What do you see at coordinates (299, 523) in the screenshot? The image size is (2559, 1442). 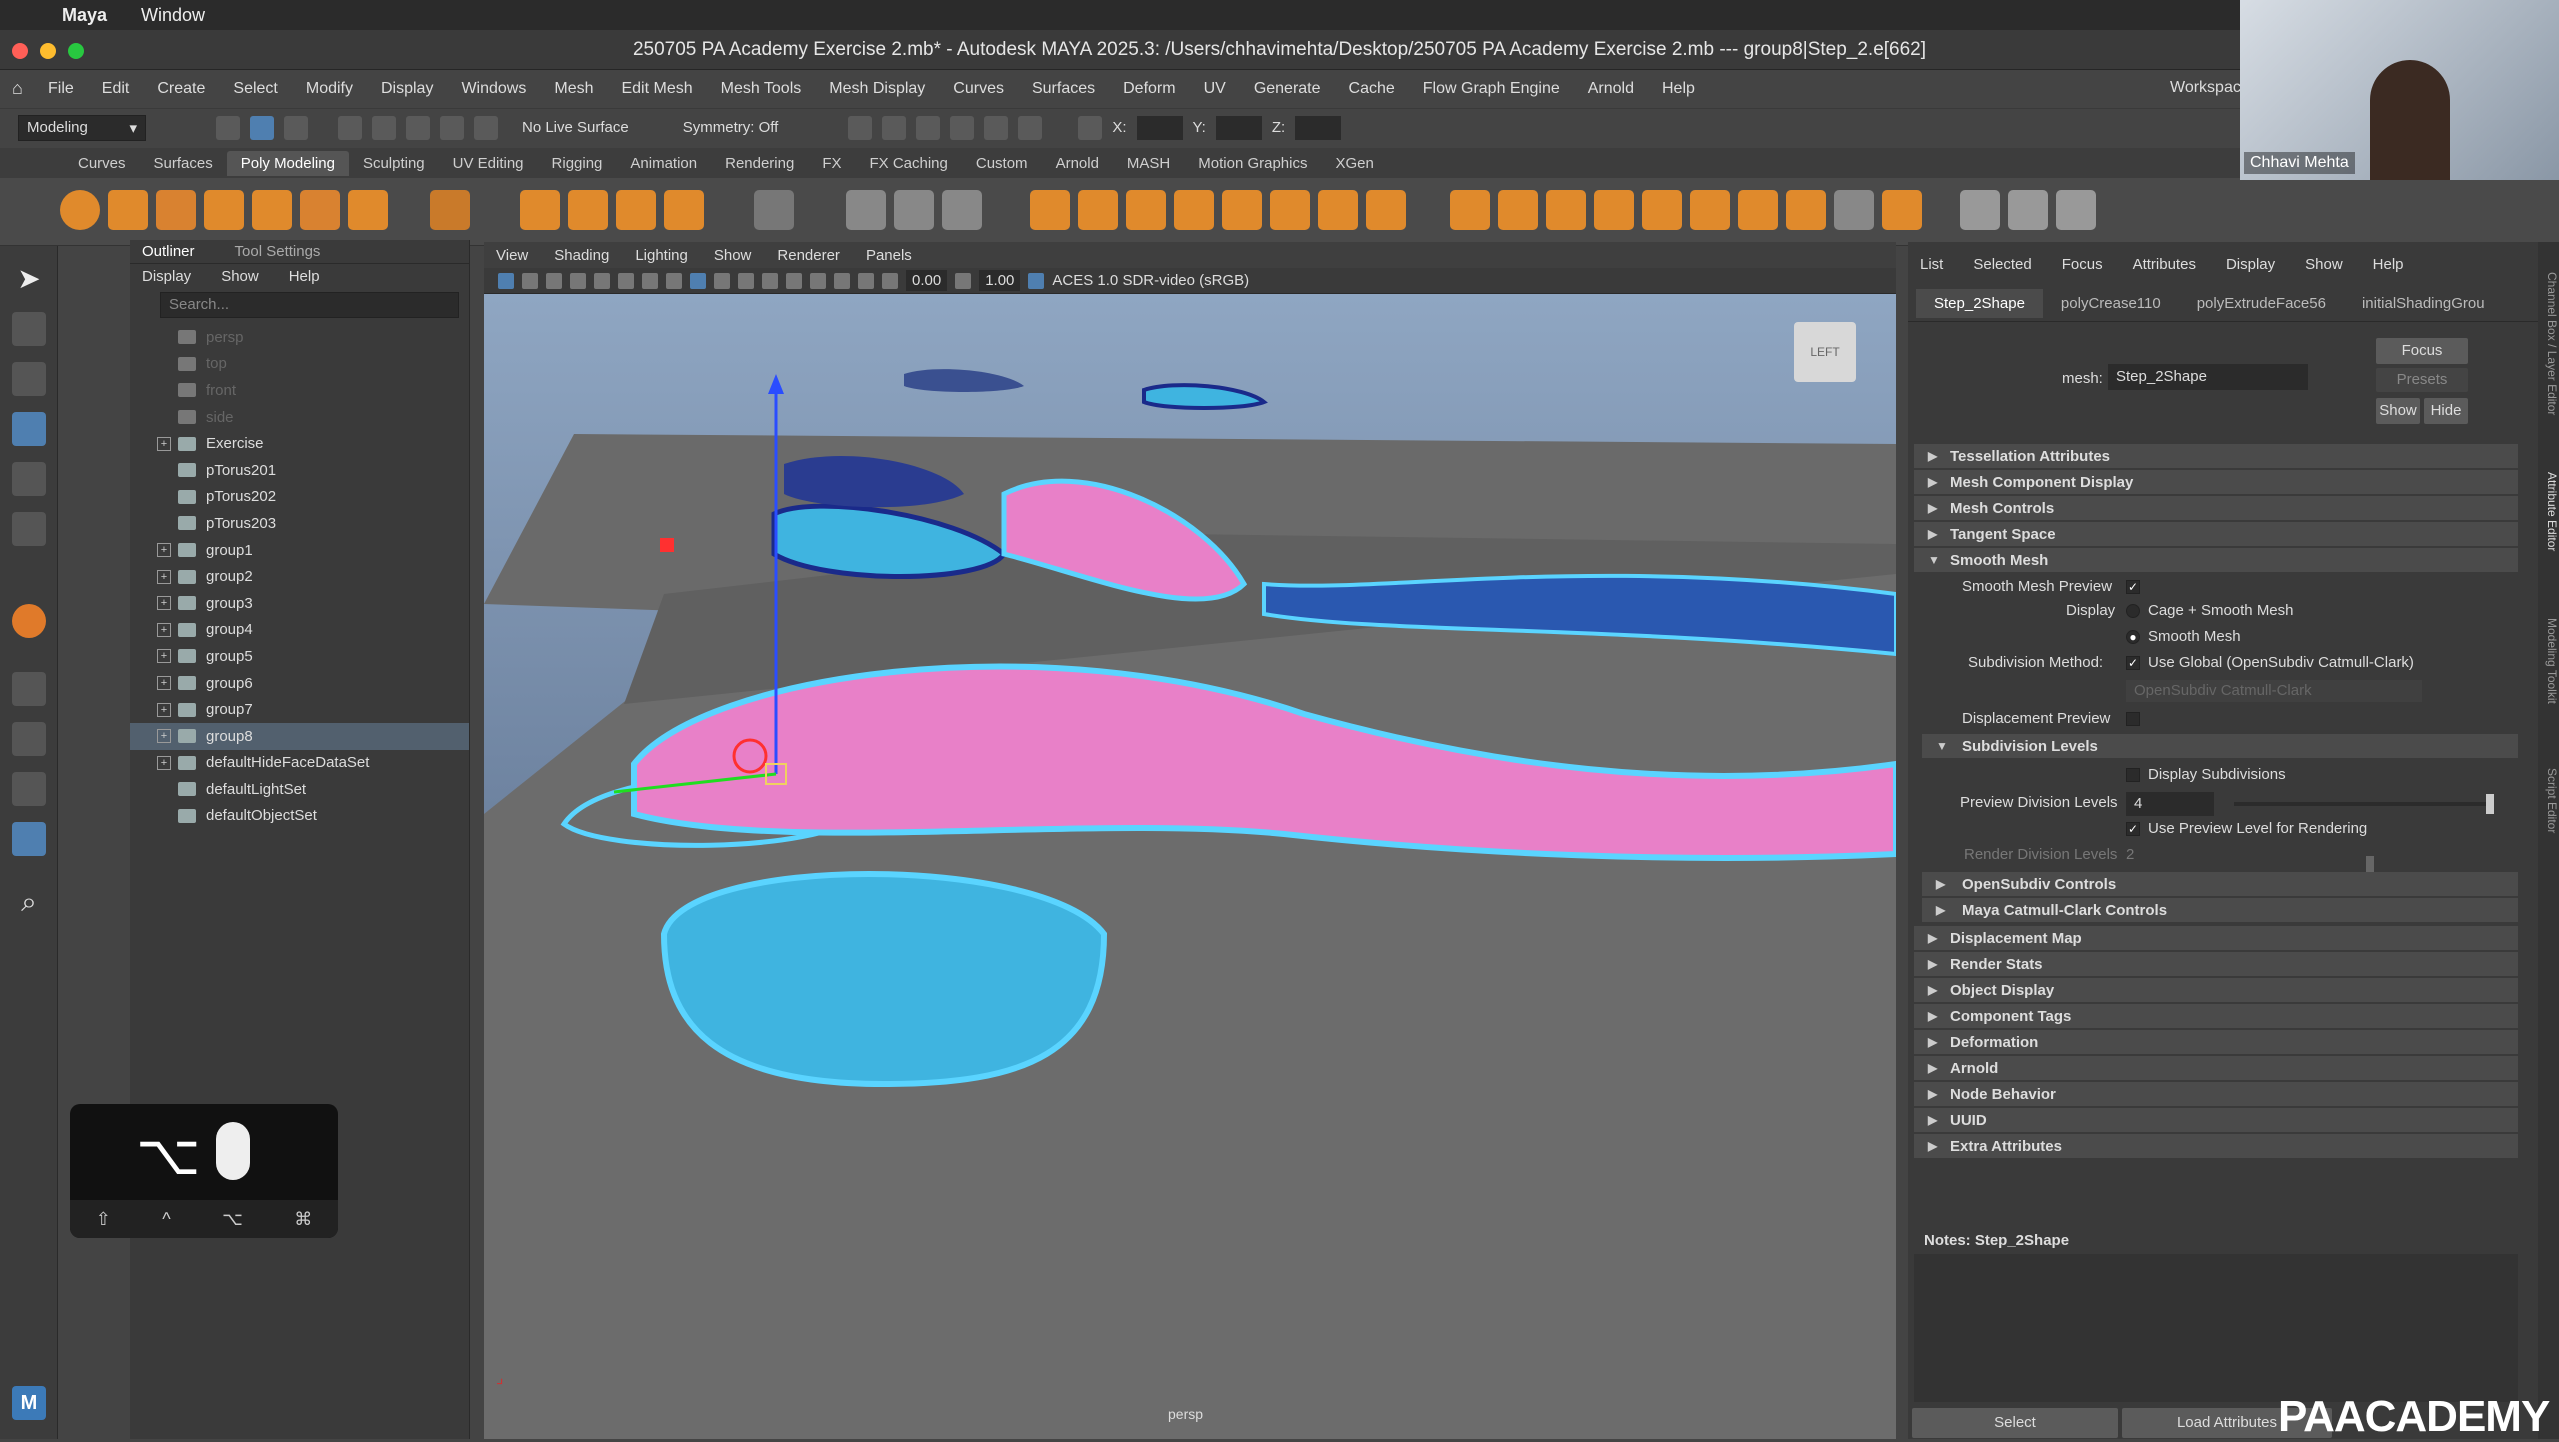 I see `outliner-item-ptorus203: pTorus203` at bounding box center [299, 523].